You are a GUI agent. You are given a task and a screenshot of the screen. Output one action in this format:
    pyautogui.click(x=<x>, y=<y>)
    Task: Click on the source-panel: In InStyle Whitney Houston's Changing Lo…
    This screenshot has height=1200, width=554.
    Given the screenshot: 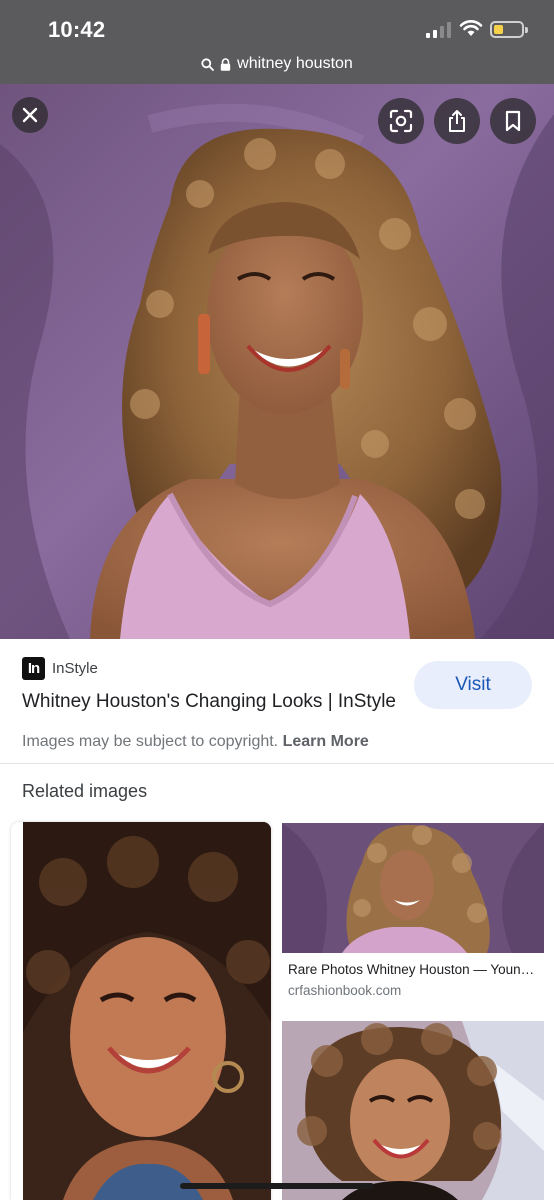 What is the action you would take?
    pyautogui.click(x=277, y=701)
    